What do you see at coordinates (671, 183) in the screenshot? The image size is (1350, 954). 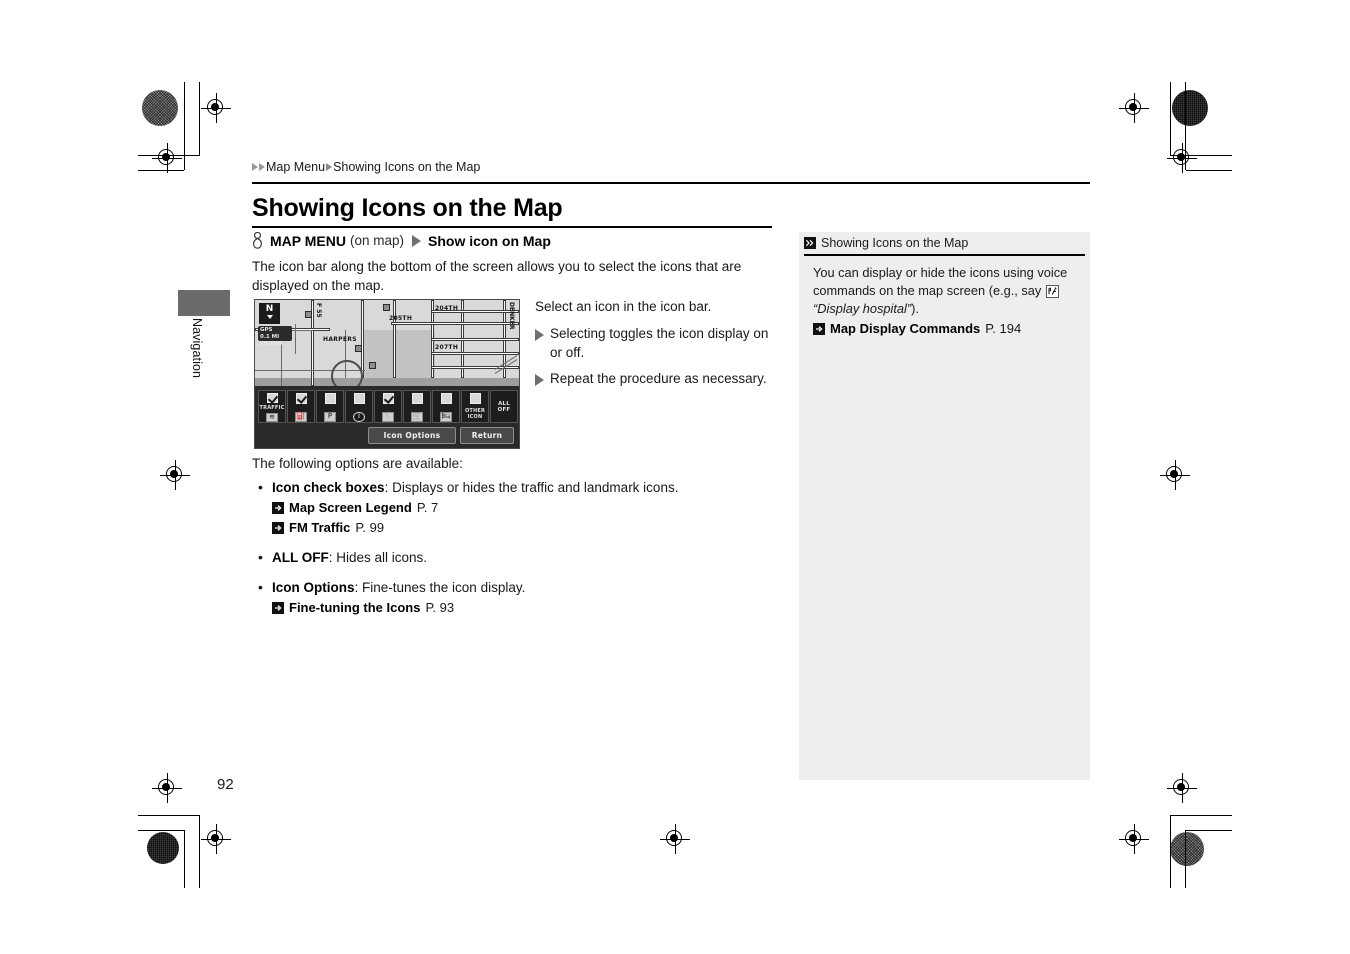 I see `header-divider` at bounding box center [671, 183].